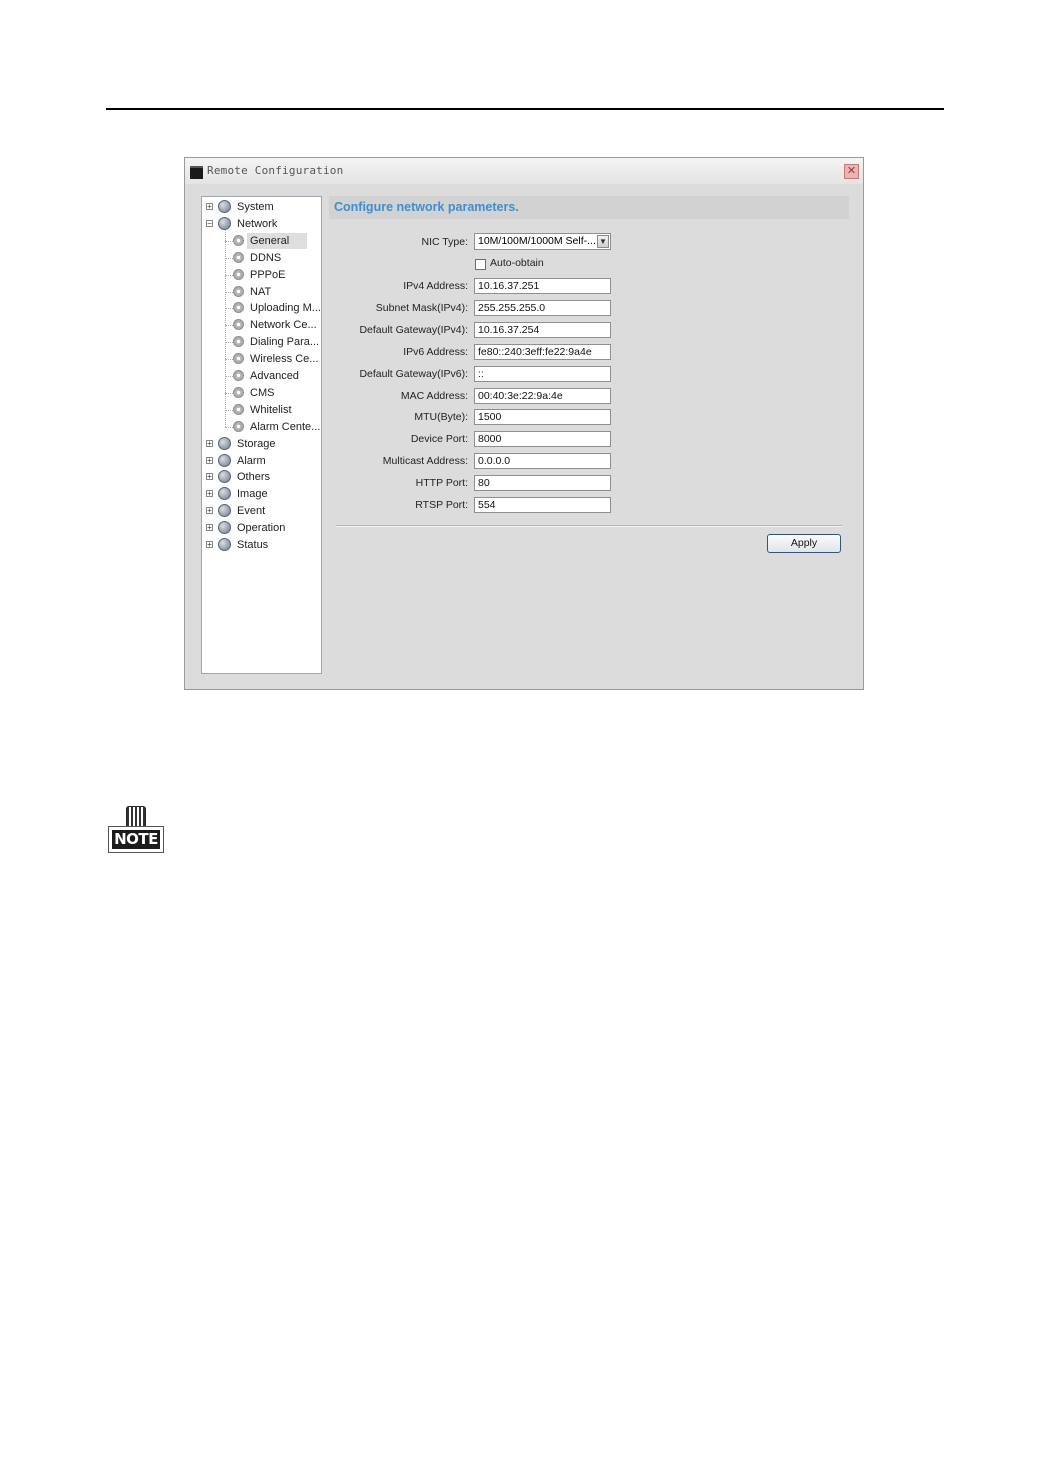  What do you see at coordinates (517, 263) in the screenshot?
I see `auto-obtain-label: Auto-obtain` at bounding box center [517, 263].